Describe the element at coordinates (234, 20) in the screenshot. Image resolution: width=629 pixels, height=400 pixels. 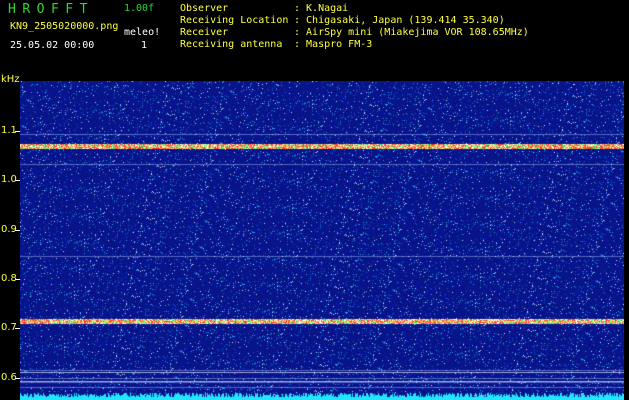
I see `location-label: Receiving Location` at that location.